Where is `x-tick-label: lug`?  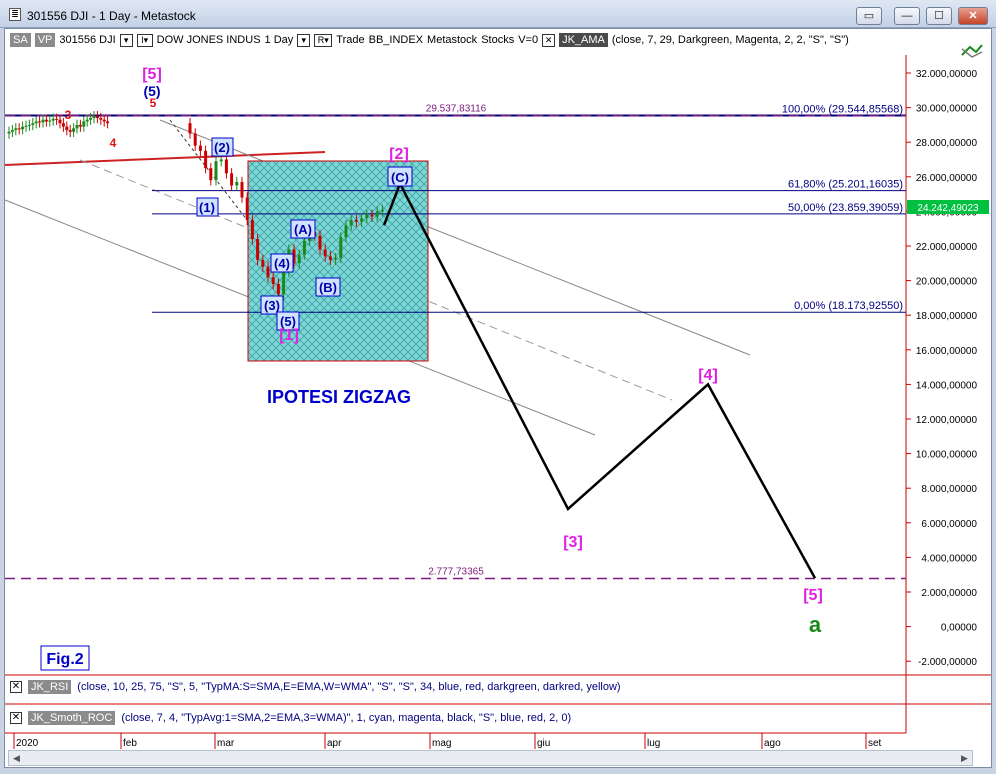 x-tick-label: lug is located at coordinates (653, 743).